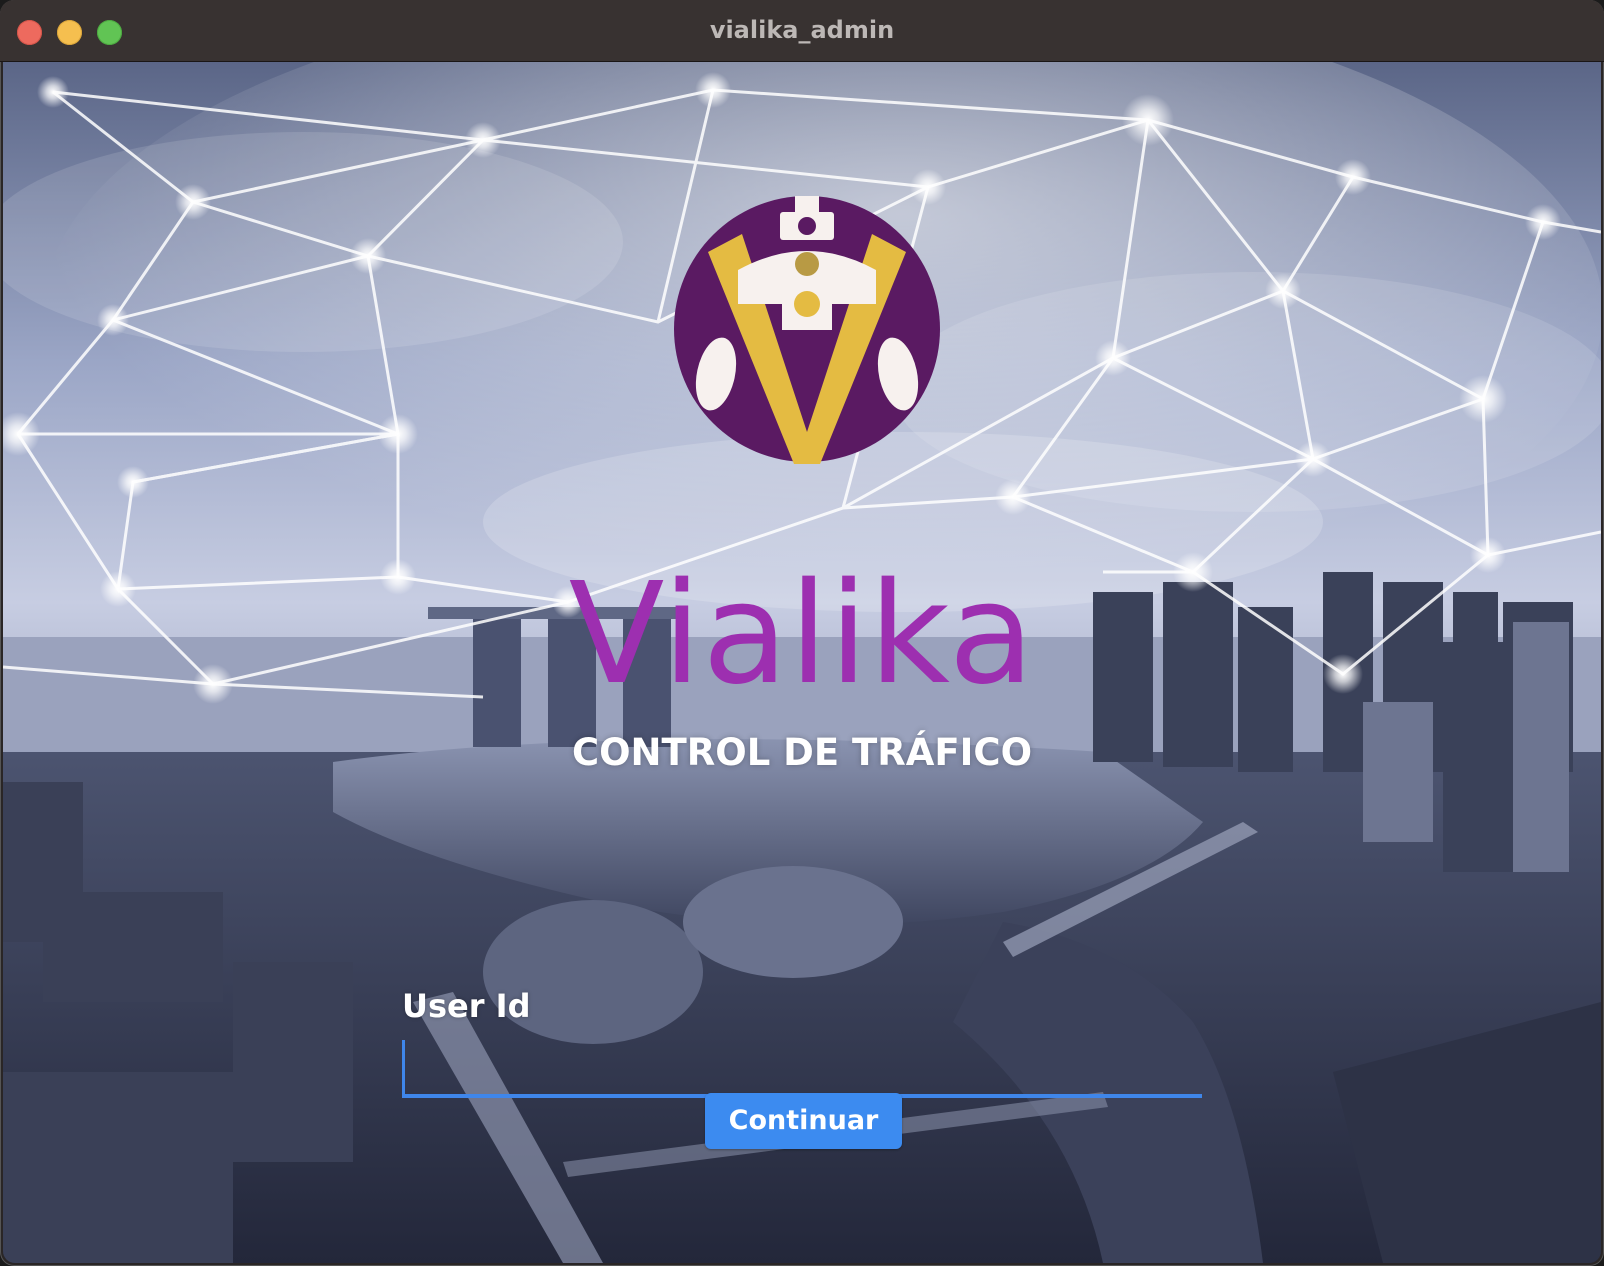 Image resolution: width=1604 pixels, height=1266 pixels. What do you see at coordinates (802, 752) in the screenshot?
I see `brand-subtitle: CONTROL DE TRÁFICO` at bounding box center [802, 752].